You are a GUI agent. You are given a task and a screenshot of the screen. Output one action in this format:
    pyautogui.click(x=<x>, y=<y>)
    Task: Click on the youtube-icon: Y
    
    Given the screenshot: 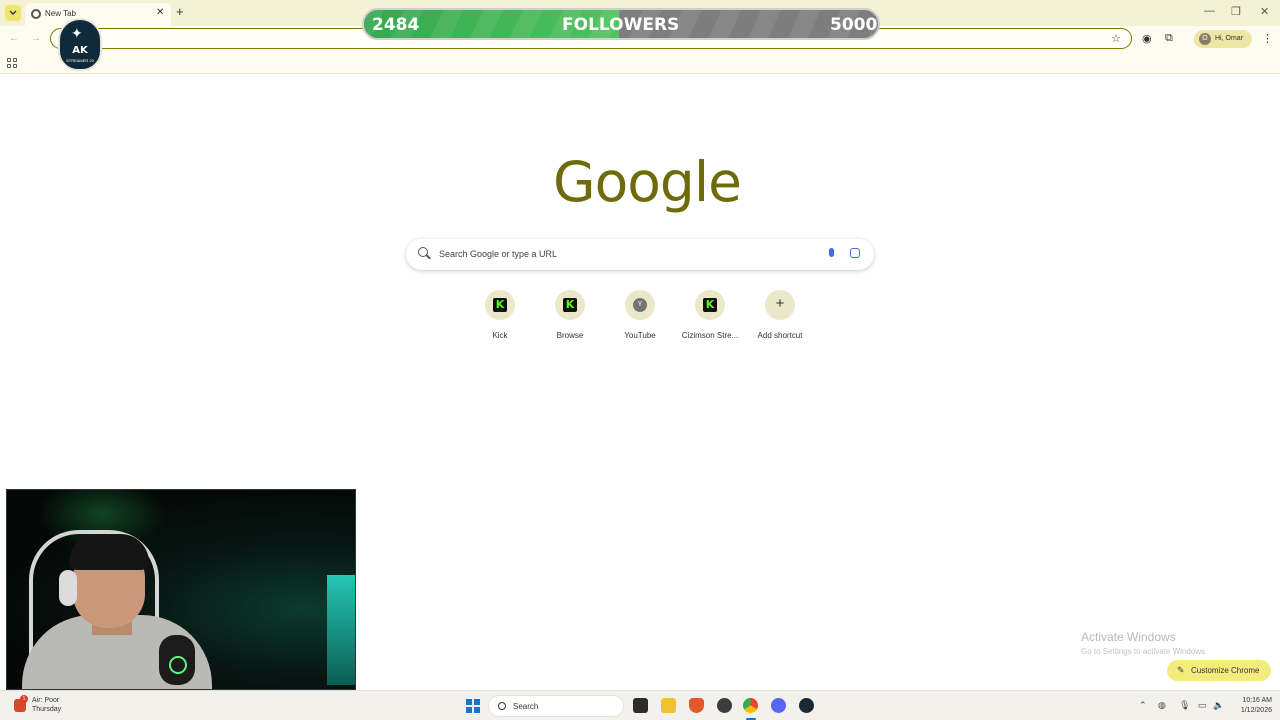 What is the action you would take?
    pyautogui.click(x=640, y=305)
    